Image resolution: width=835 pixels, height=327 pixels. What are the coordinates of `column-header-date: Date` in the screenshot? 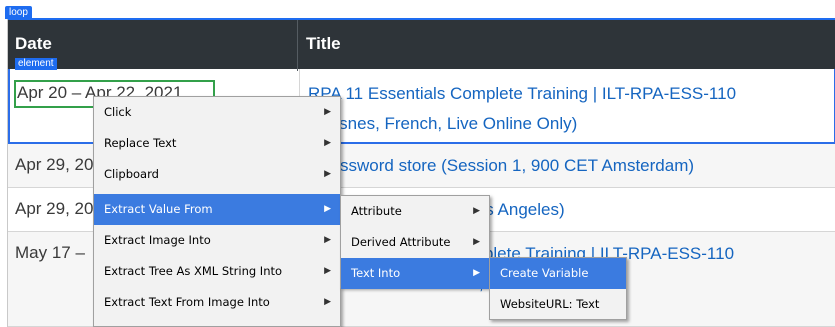 It's located at (33, 44).